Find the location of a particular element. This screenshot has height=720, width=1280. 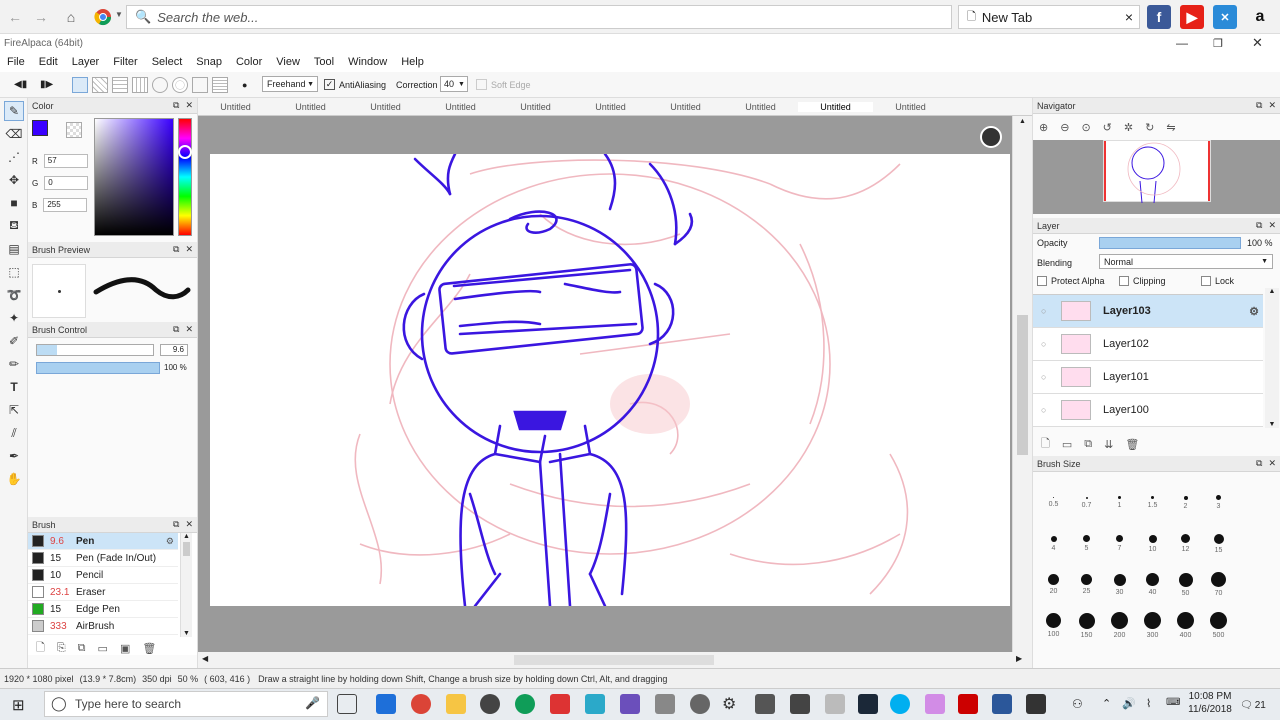

scroll-right-icon: ▶ is located at coordinates (1019, 658).